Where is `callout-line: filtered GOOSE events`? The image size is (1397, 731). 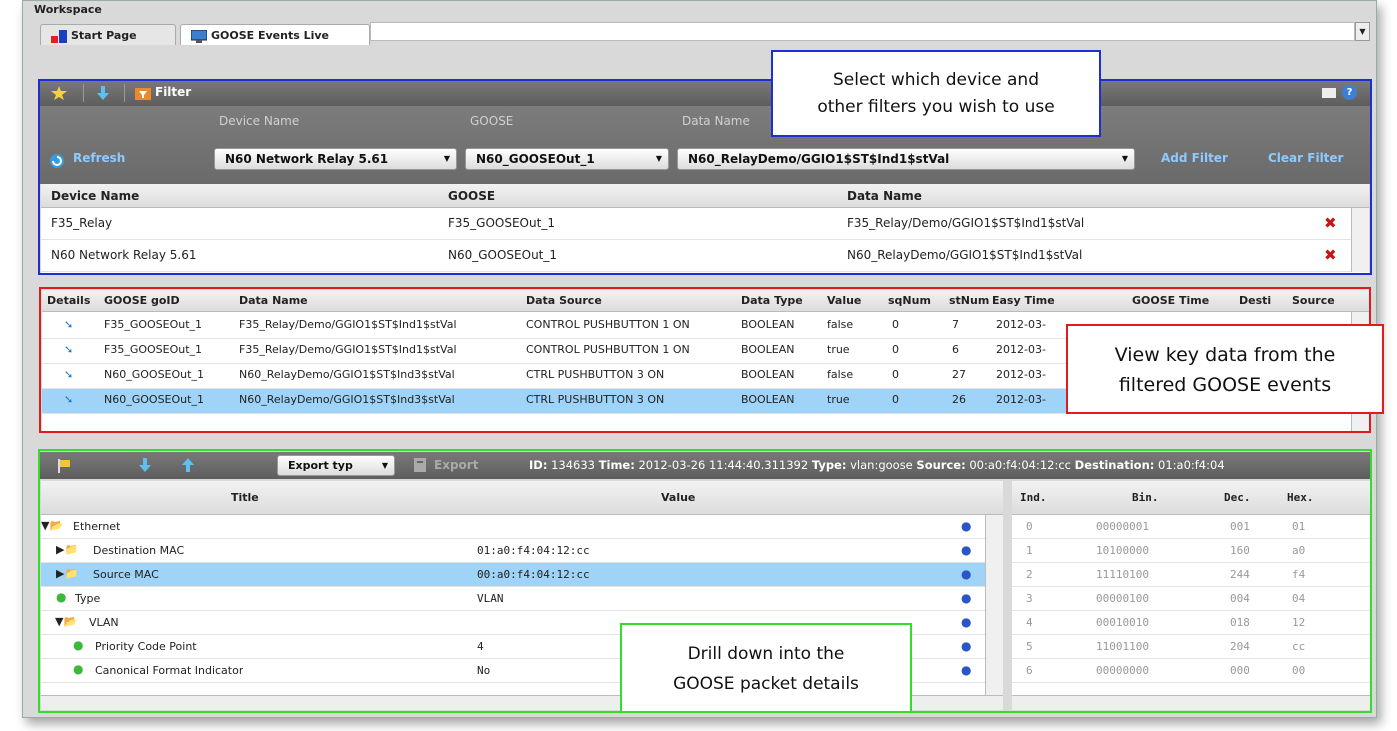
callout-line: filtered GOOSE events is located at coordinates (1225, 385).